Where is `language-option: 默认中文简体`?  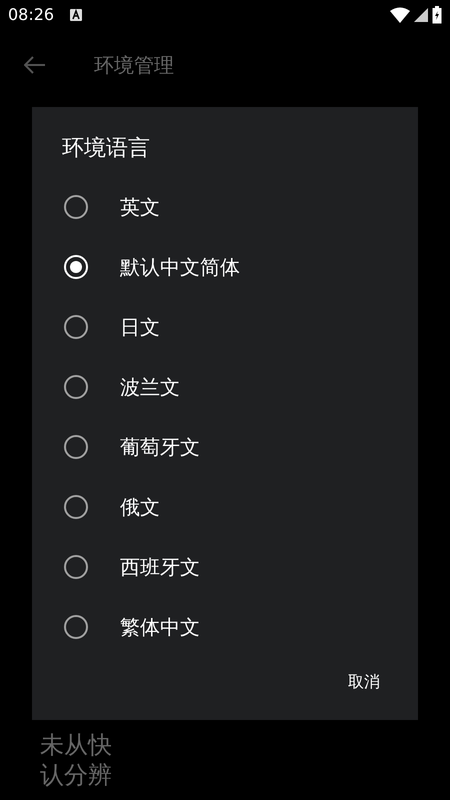 language-option: 默认中文简体 is located at coordinates (225, 267).